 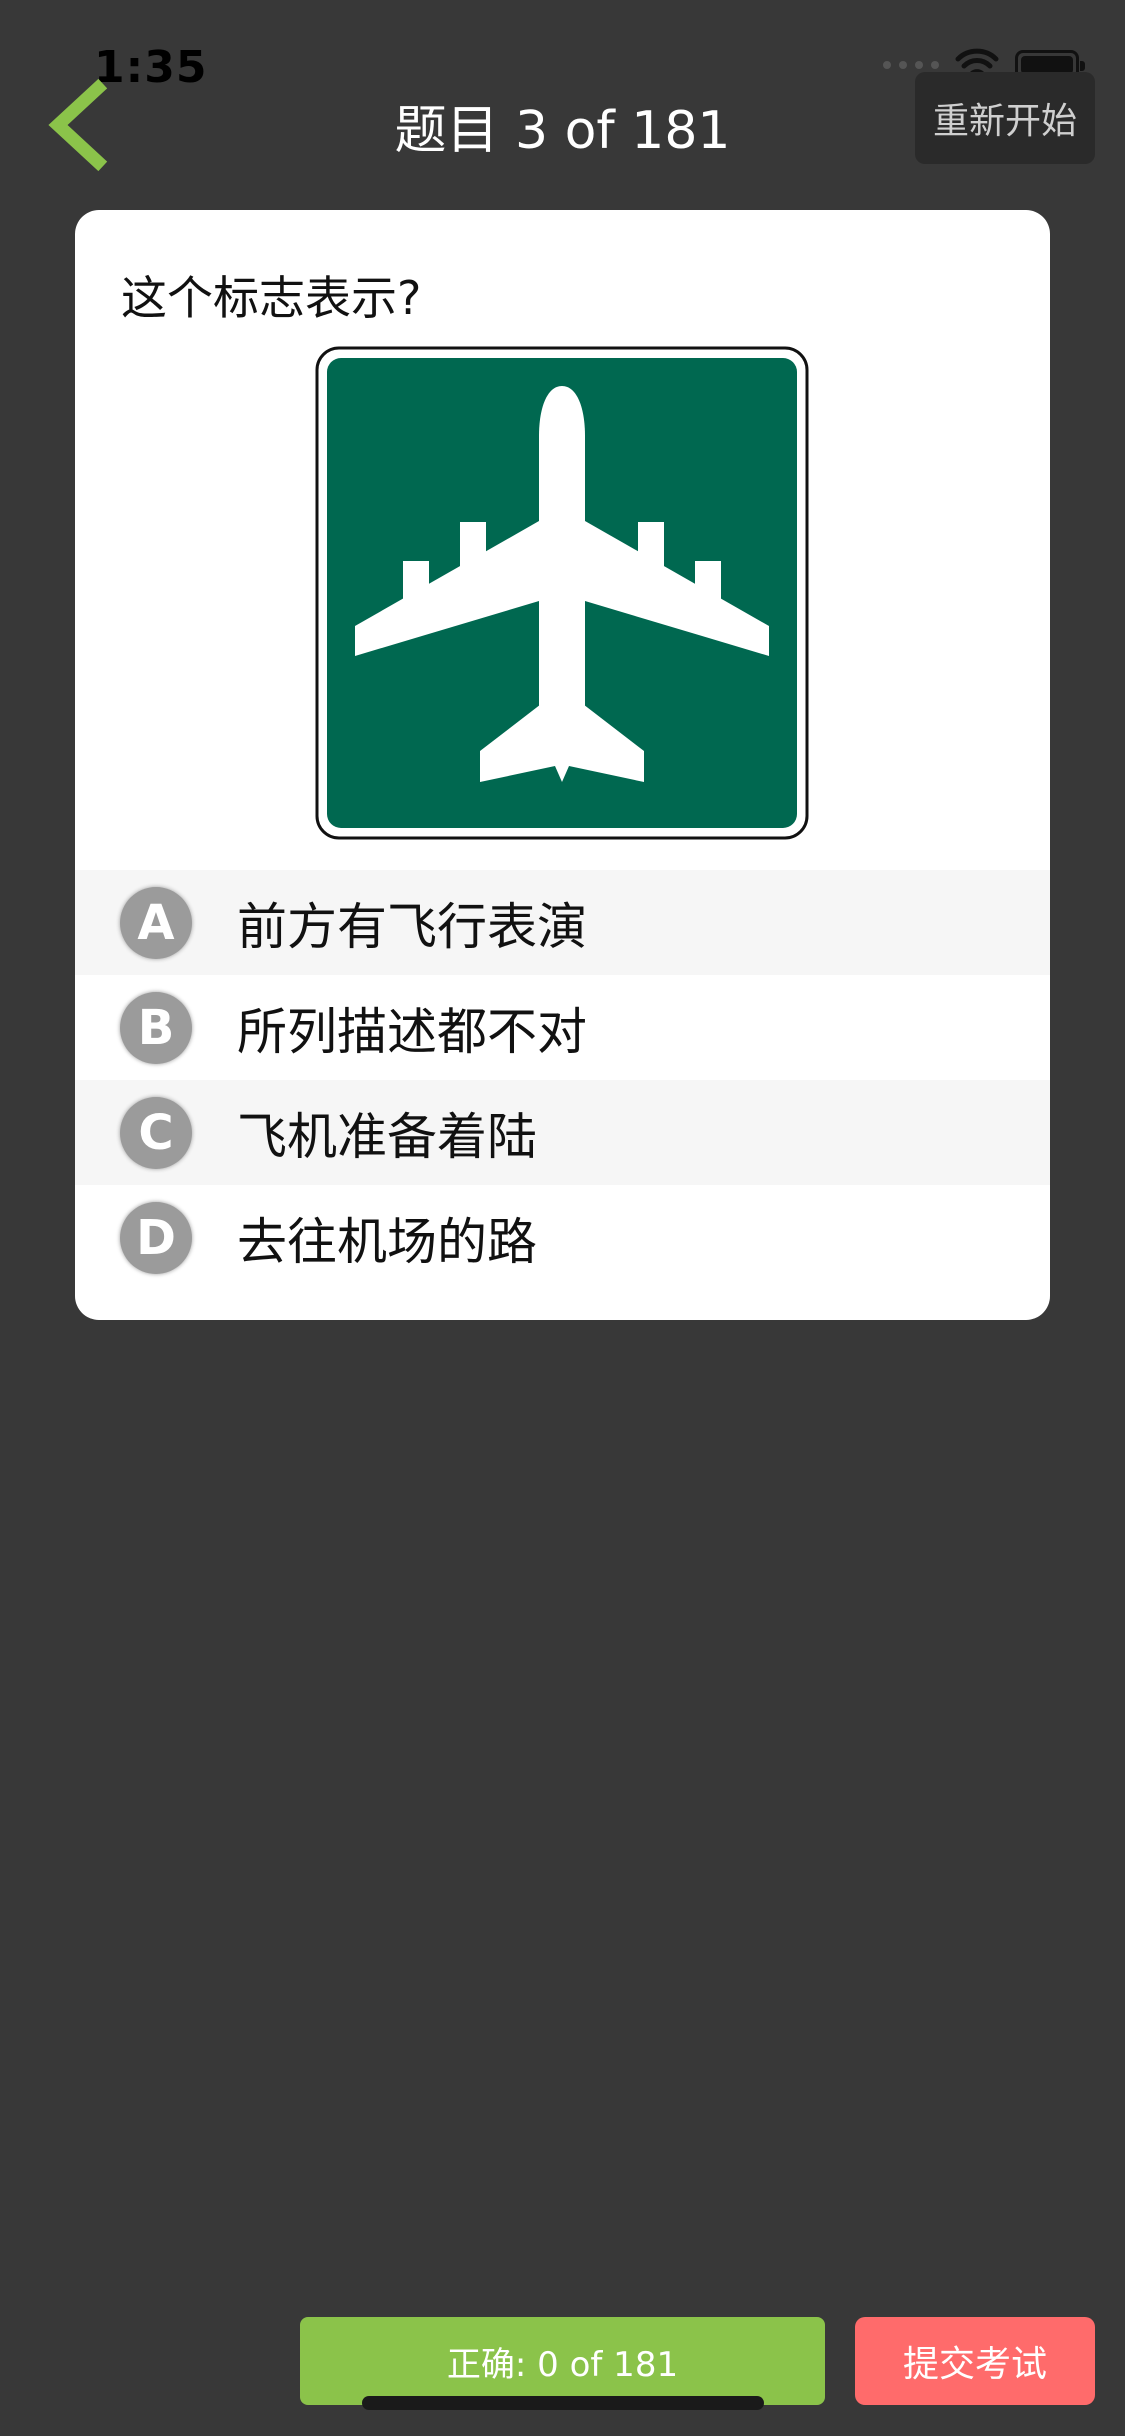 I want to click on option-text: 所列描述都不对, so click(x=412, y=1031).